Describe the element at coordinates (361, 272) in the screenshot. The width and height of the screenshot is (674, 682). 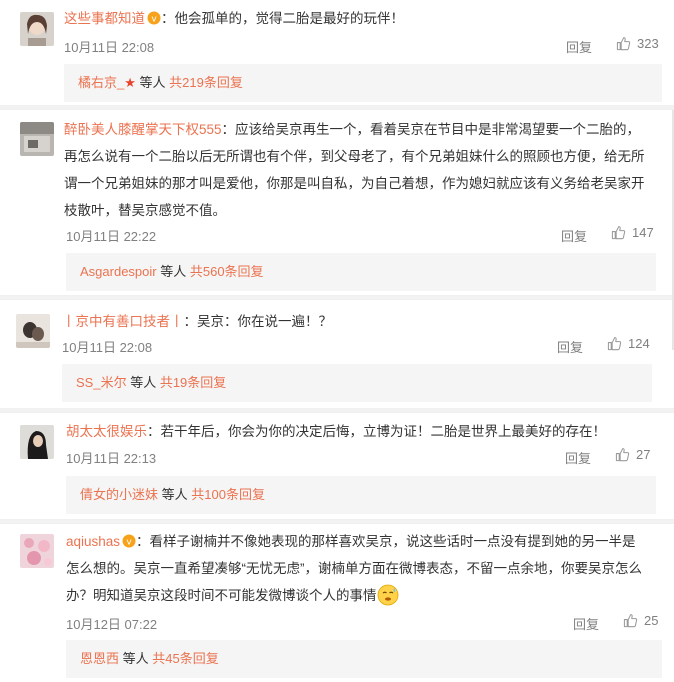
I see `sub-replies: Asgardespoir 等人 共560条回复` at that location.